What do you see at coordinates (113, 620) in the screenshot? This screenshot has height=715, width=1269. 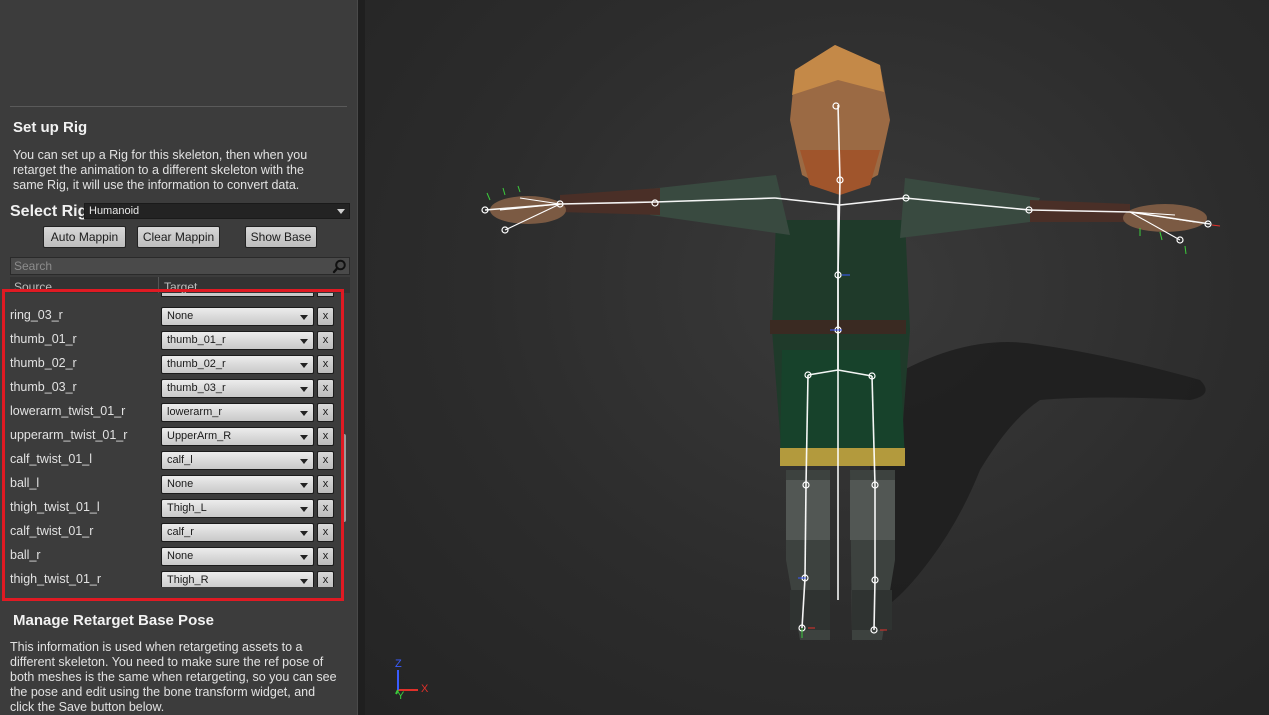 I see `retarget-base-pose-title: Manage Retarget Base Pose` at bounding box center [113, 620].